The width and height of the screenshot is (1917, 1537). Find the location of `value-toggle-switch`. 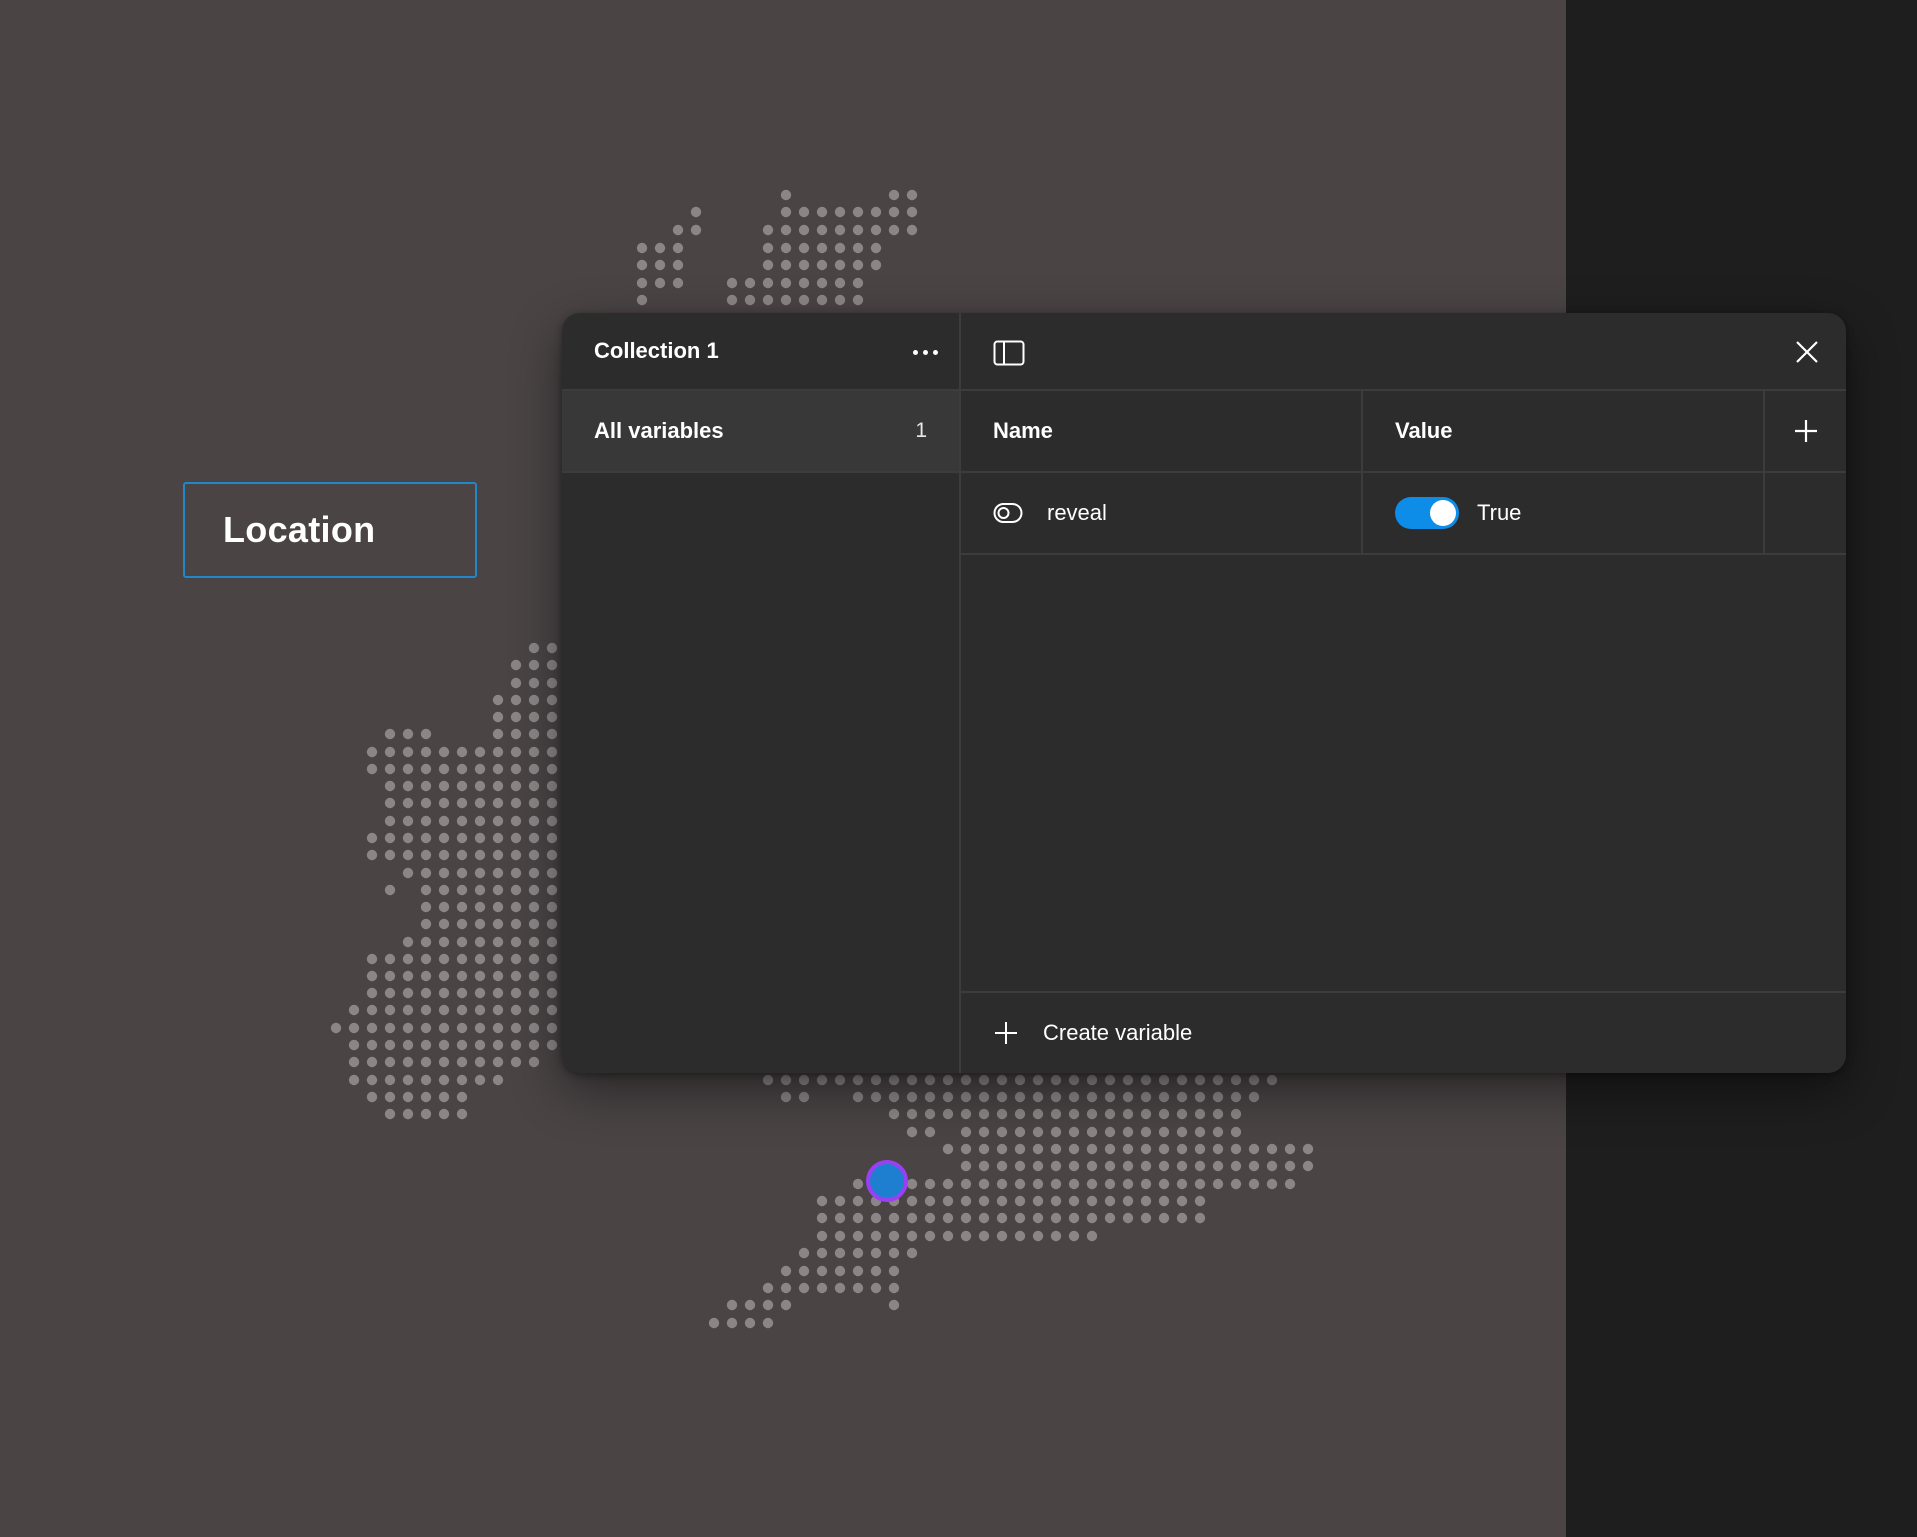

value-toggle-switch is located at coordinates (1427, 513).